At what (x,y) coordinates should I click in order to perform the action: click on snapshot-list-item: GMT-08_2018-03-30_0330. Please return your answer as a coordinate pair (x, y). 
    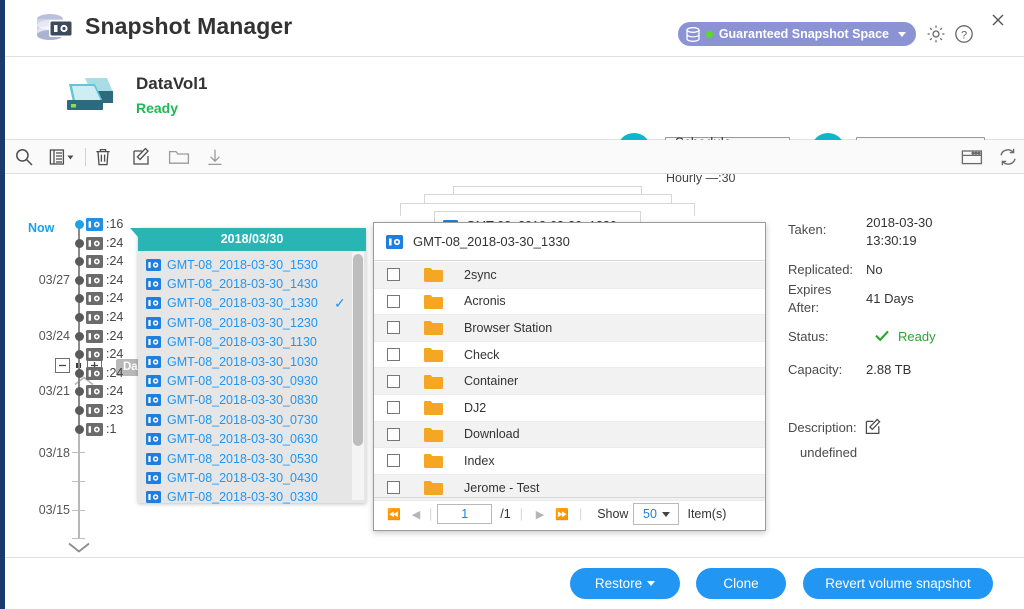
    Looking at the image, I should click on (232, 497).